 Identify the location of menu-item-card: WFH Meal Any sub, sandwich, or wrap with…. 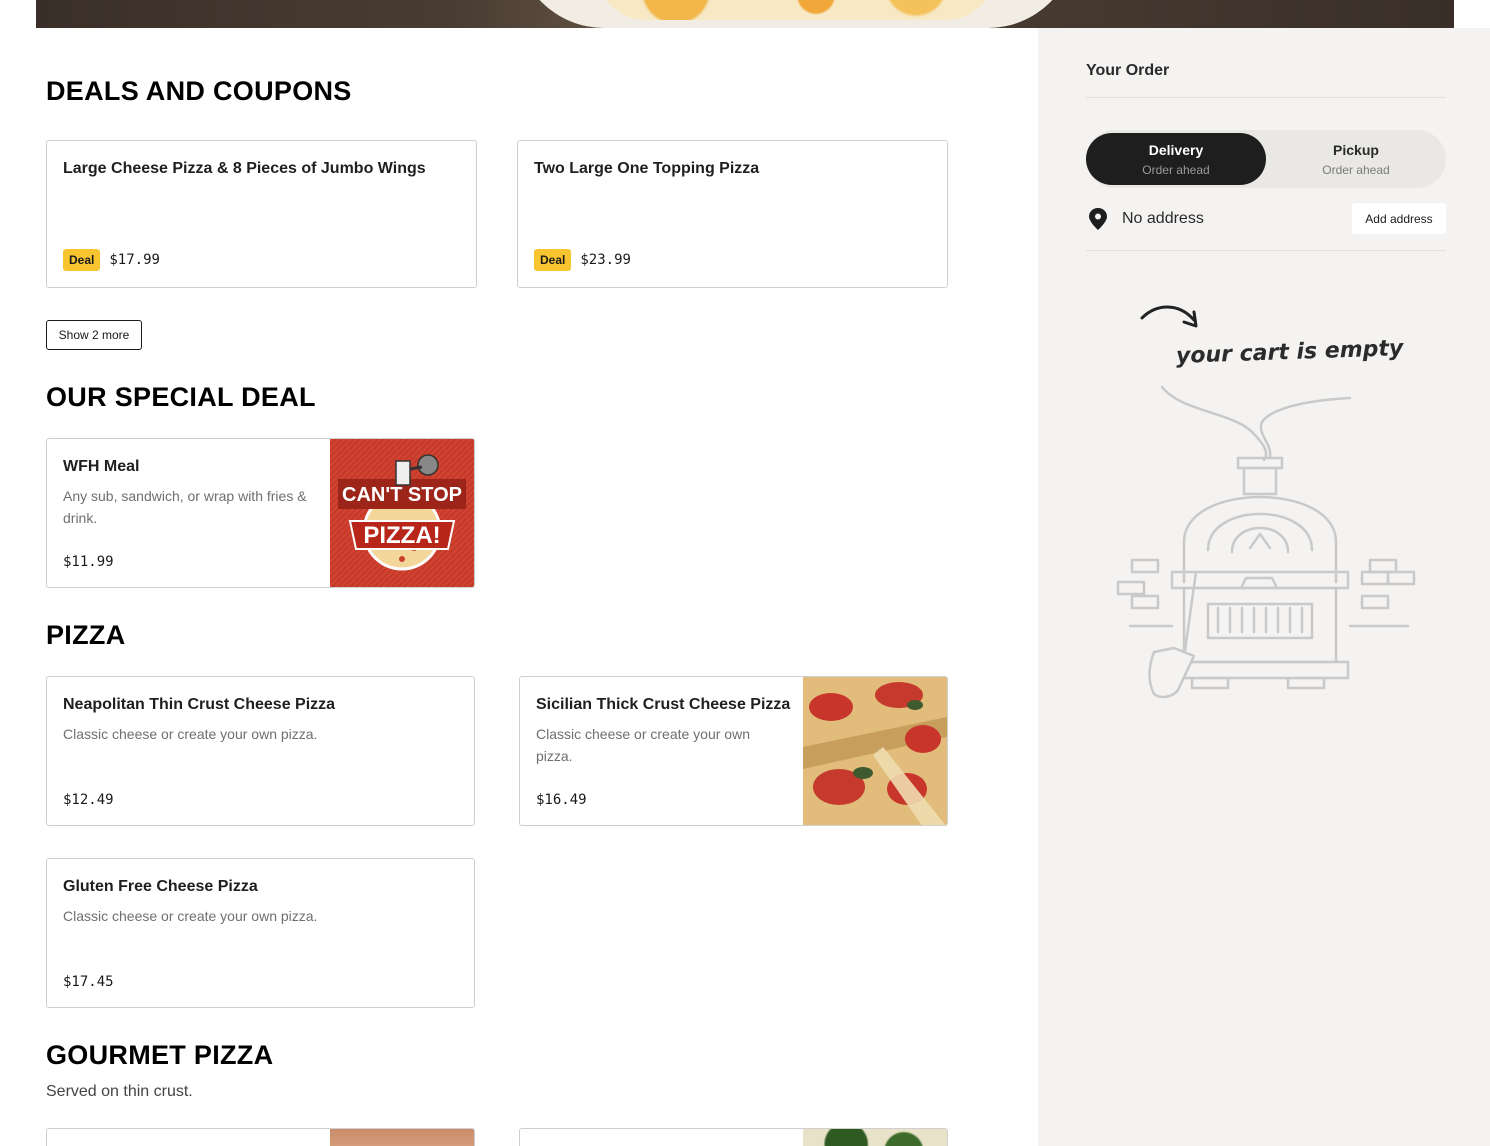
(260, 513).